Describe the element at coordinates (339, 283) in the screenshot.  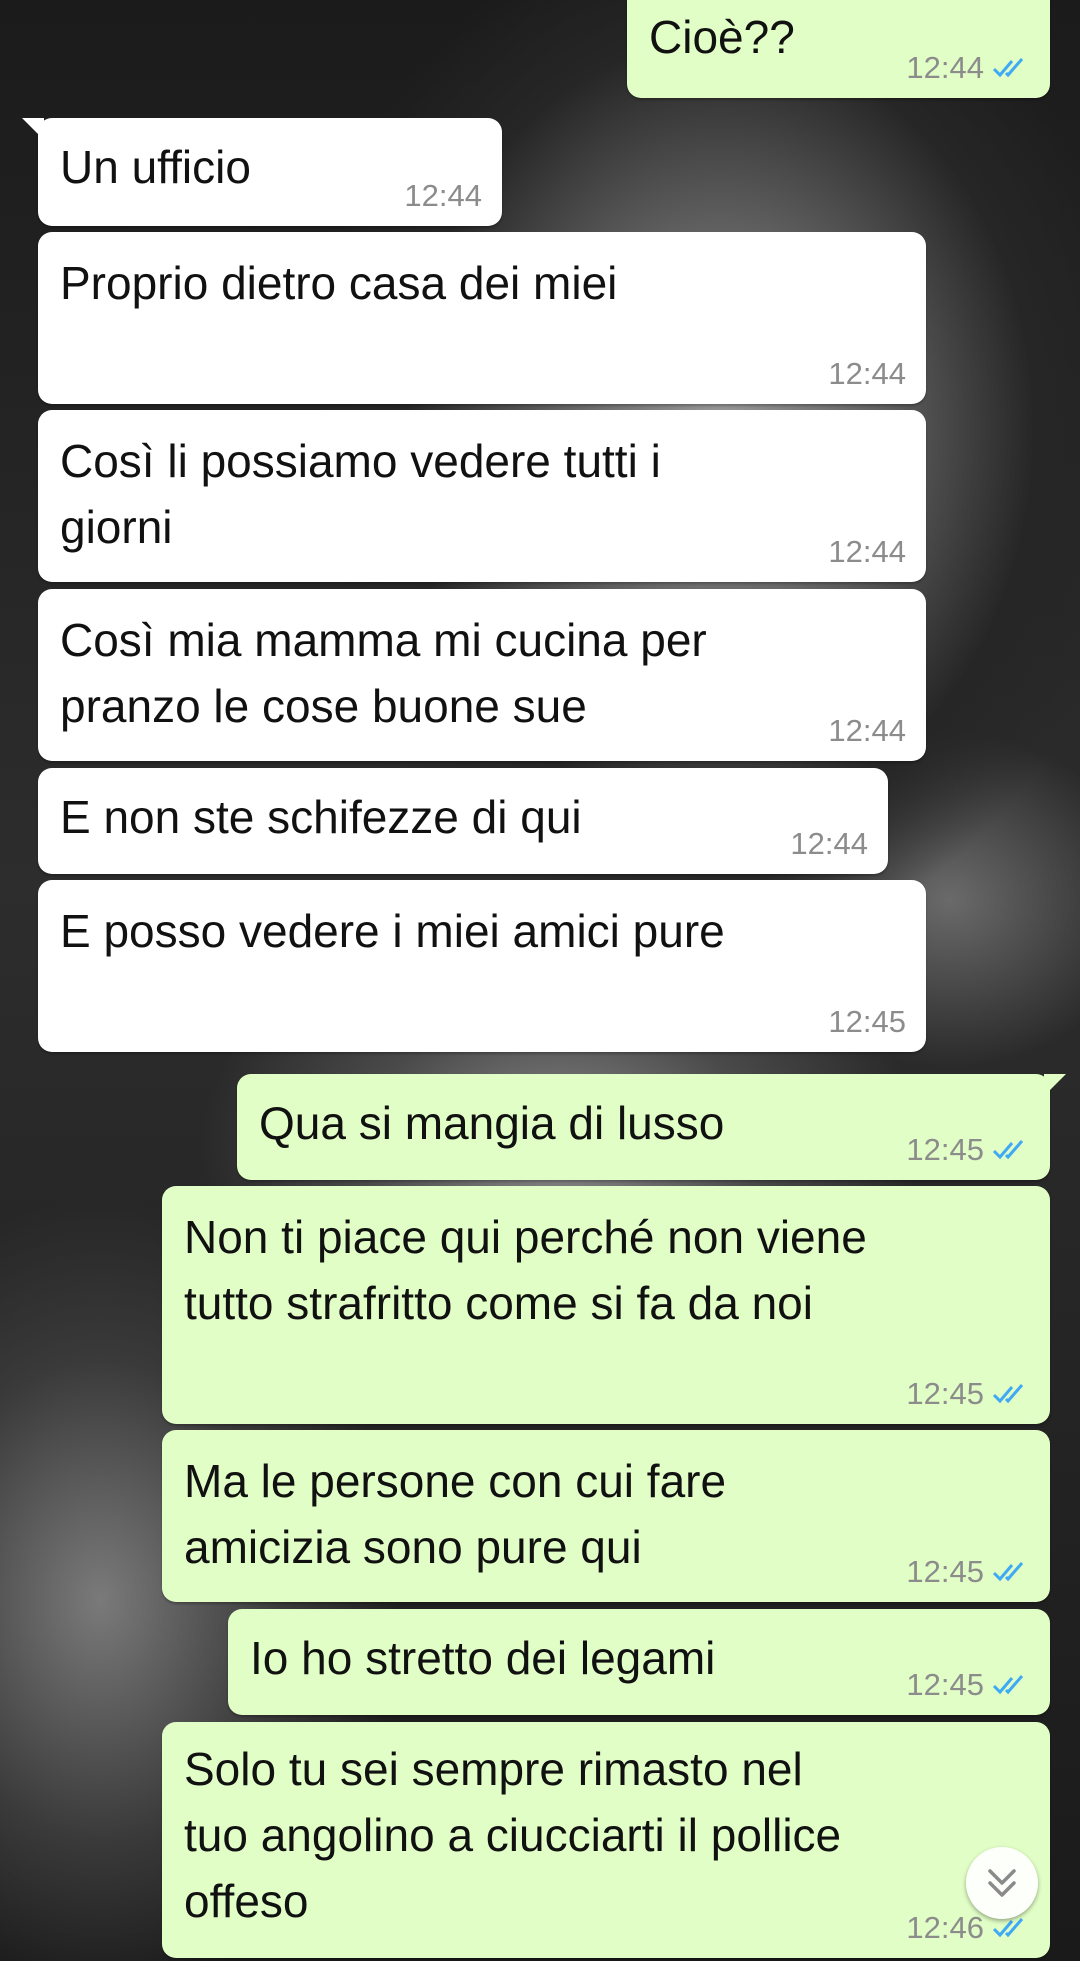
I see `message-text: Proprio dietro casa dei miei` at that location.